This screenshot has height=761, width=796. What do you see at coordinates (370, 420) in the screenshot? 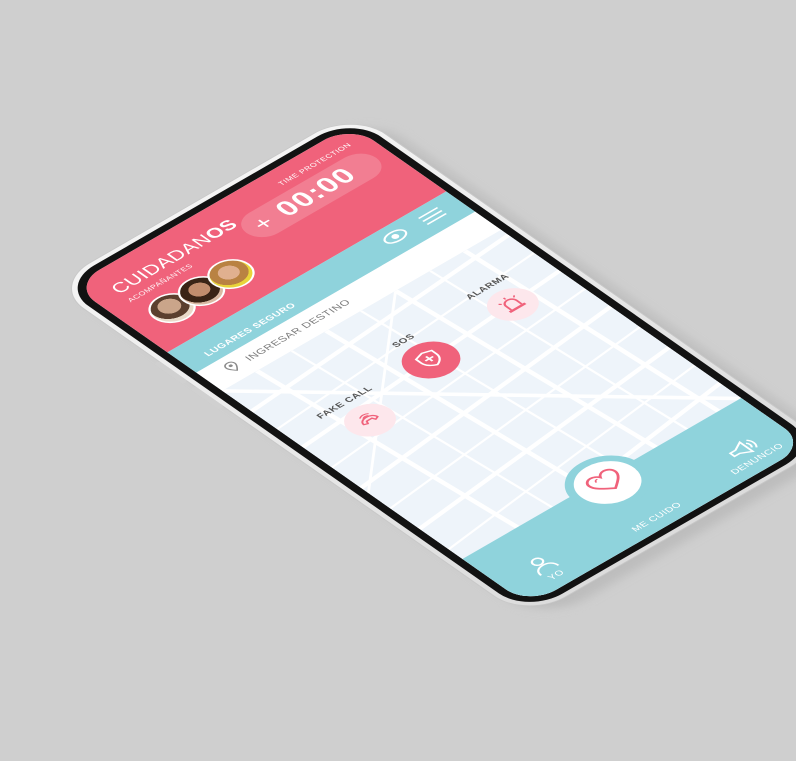
I see `phone-call-icon` at bounding box center [370, 420].